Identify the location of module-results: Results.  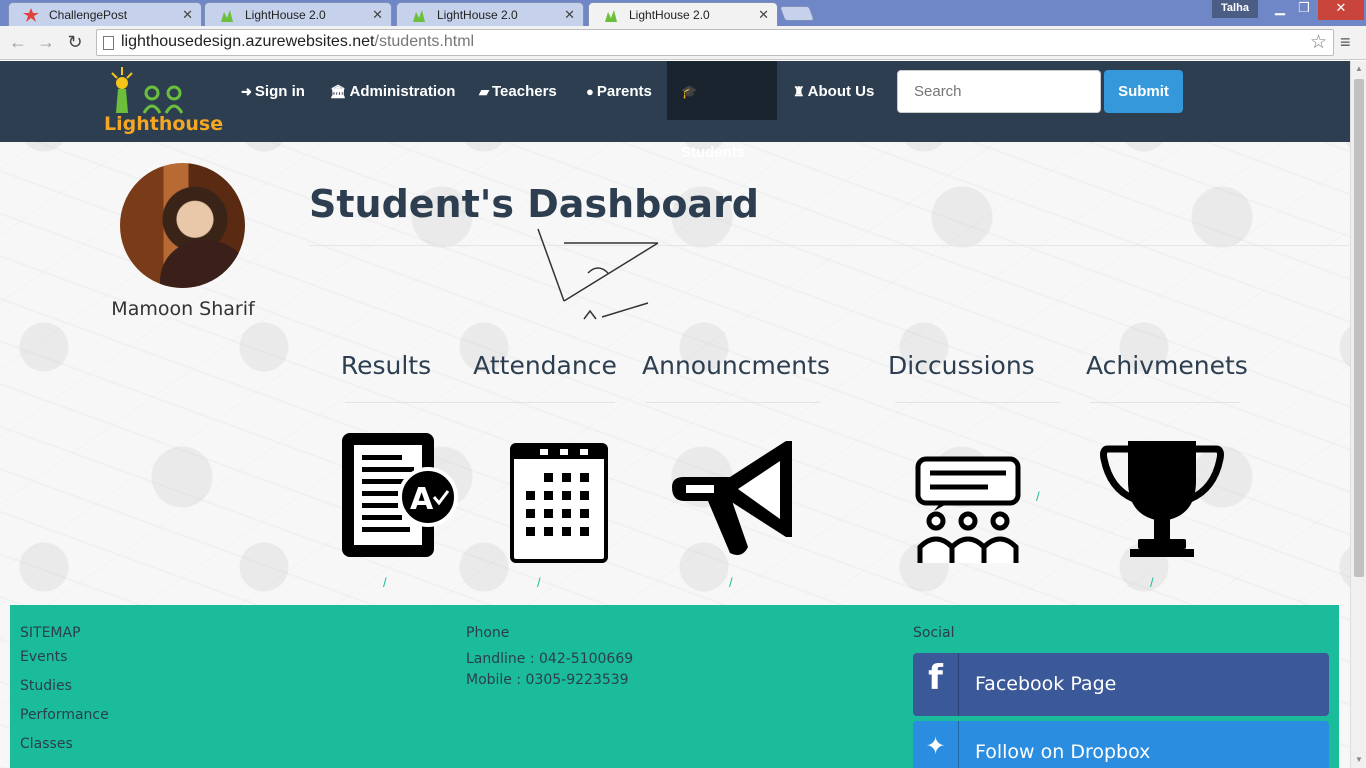
(386, 365).